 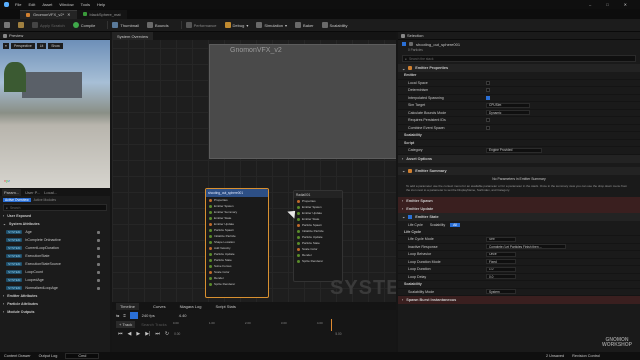 I want to click on tab-close-icon: ✕, so click(x=68, y=14).